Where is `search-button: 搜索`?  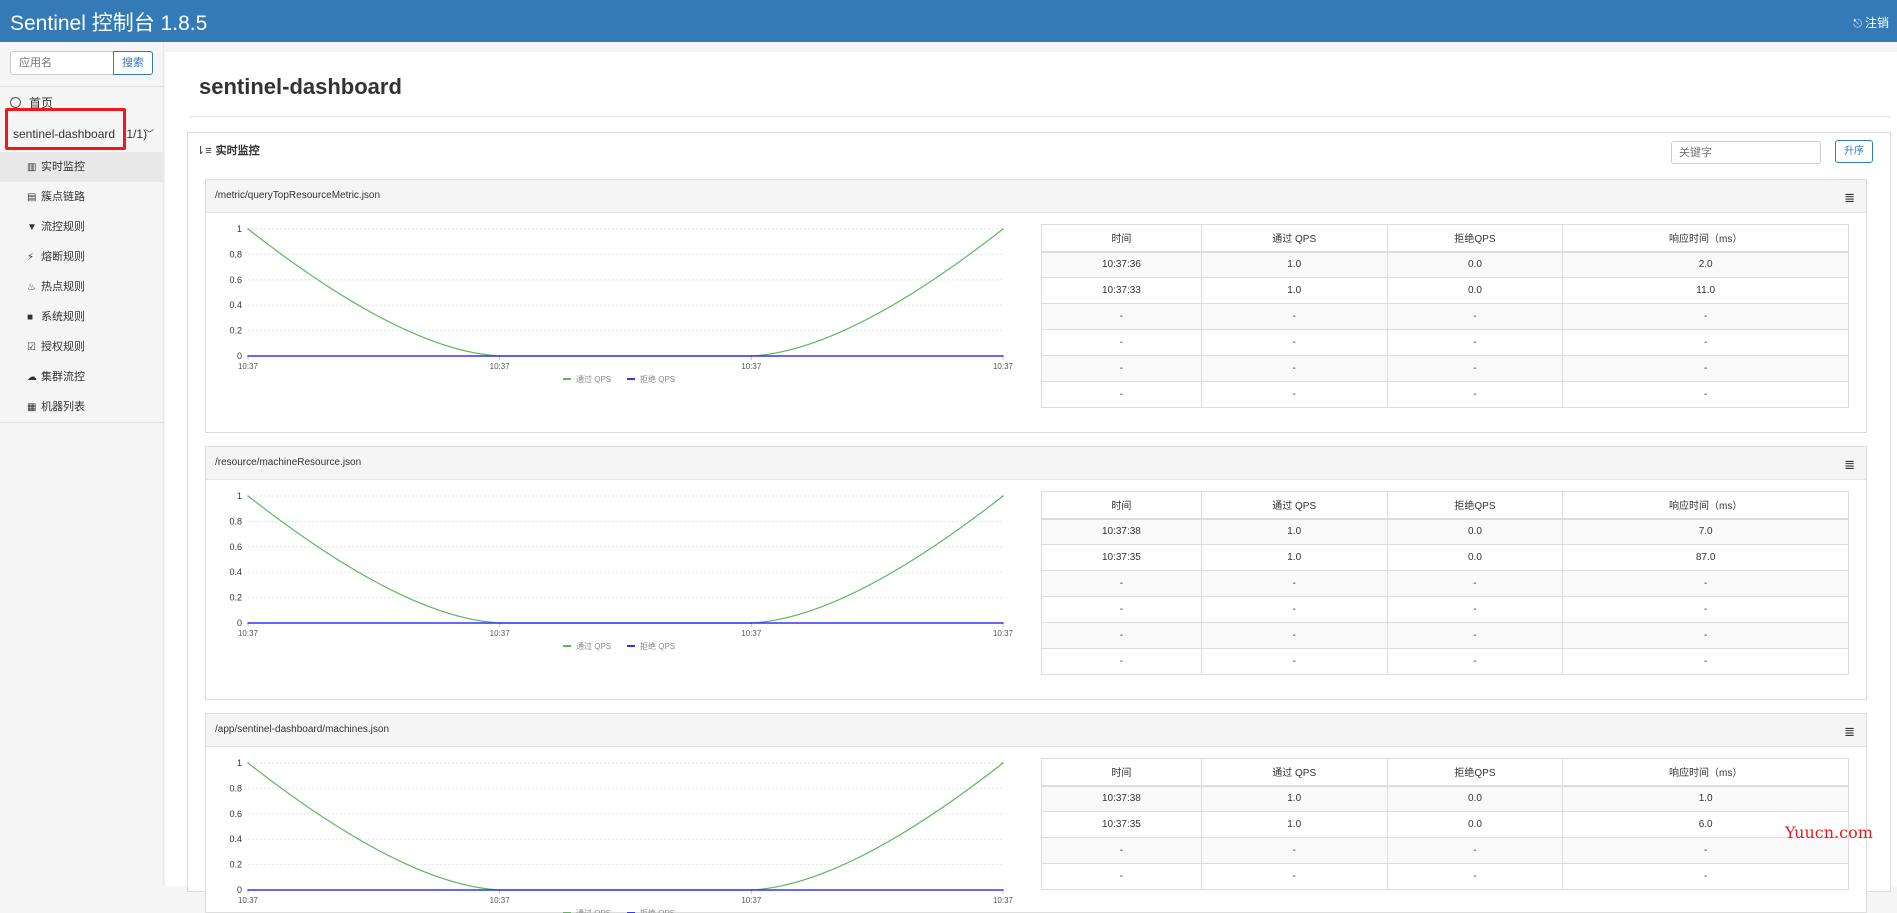
search-button: 搜索 is located at coordinates (133, 63).